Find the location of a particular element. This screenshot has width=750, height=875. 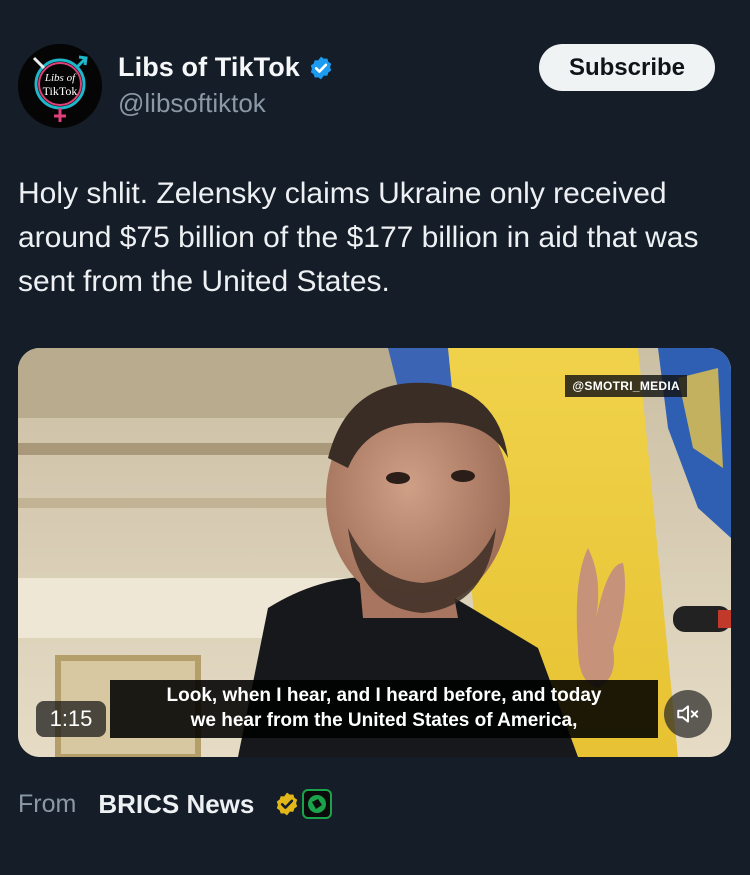

avatar-text-line1: Libs of is located at coordinates (60, 78).